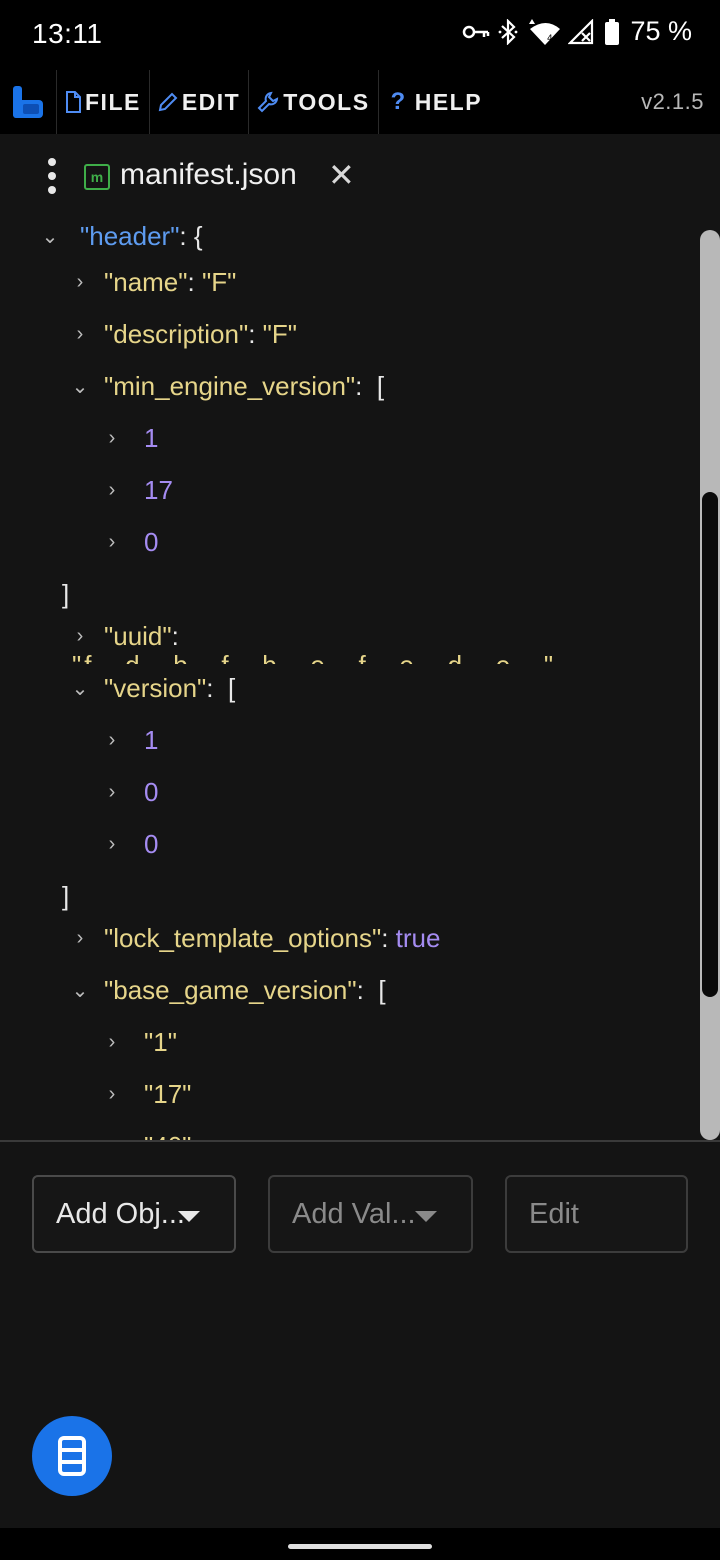 This screenshot has height=1560, width=720. Describe the element at coordinates (230, 385) in the screenshot. I see `node-key: "min_engine_version"` at that location.